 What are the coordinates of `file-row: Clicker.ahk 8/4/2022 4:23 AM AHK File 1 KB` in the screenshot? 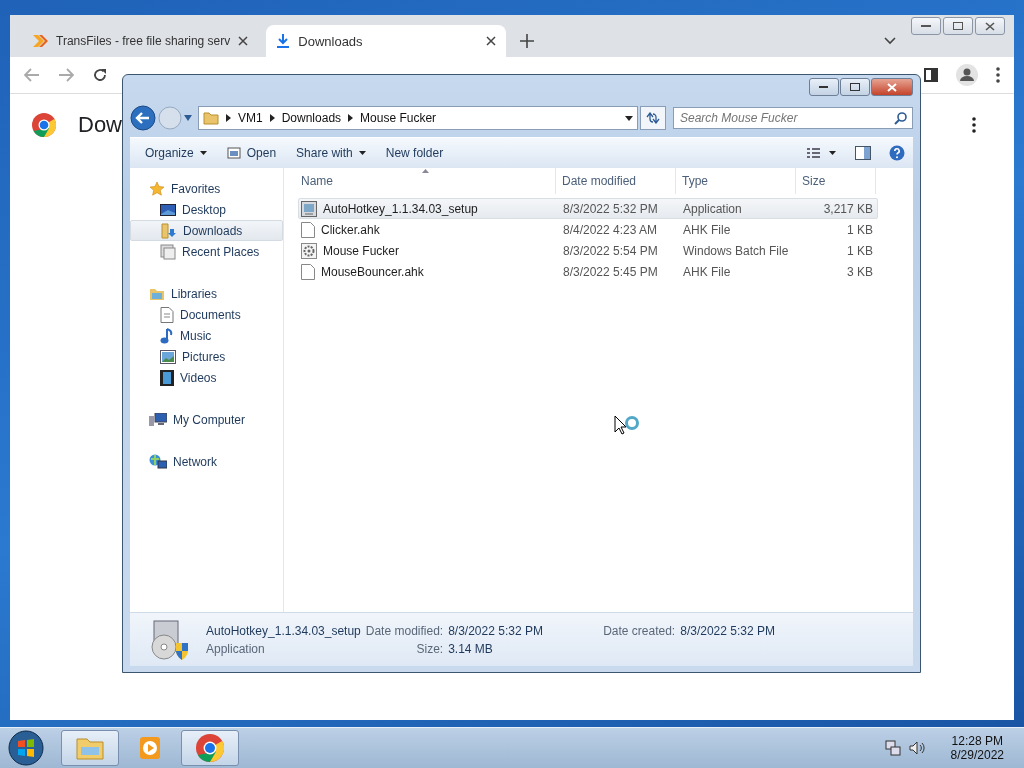 It's located at (588, 229).